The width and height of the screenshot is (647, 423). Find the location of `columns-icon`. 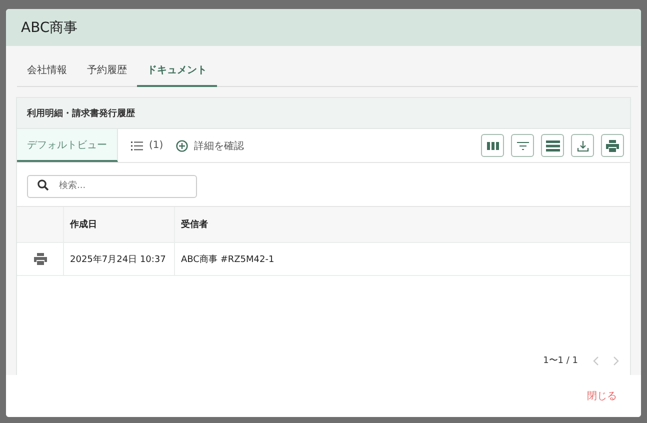

columns-icon is located at coordinates (492, 145).